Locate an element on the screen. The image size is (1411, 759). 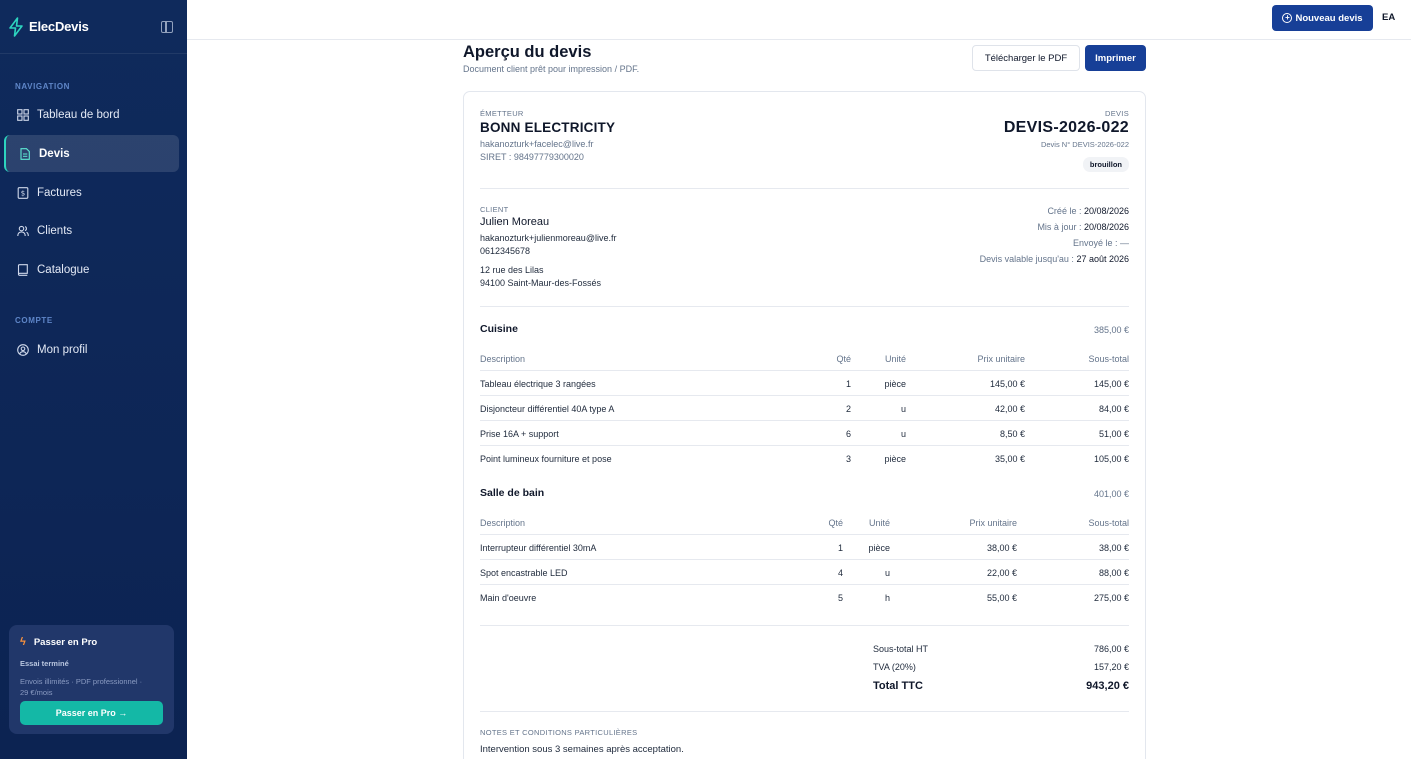
total-value: 943,20 € is located at coordinates (1107, 686).